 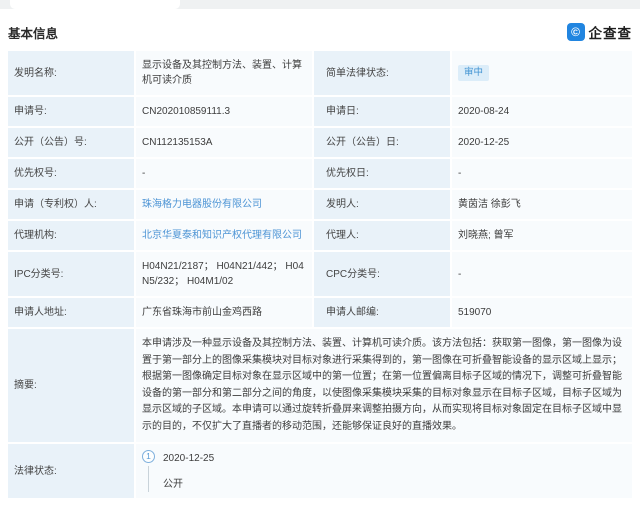 I want to click on publication-number-value: CN112135153A, so click(x=224, y=142).